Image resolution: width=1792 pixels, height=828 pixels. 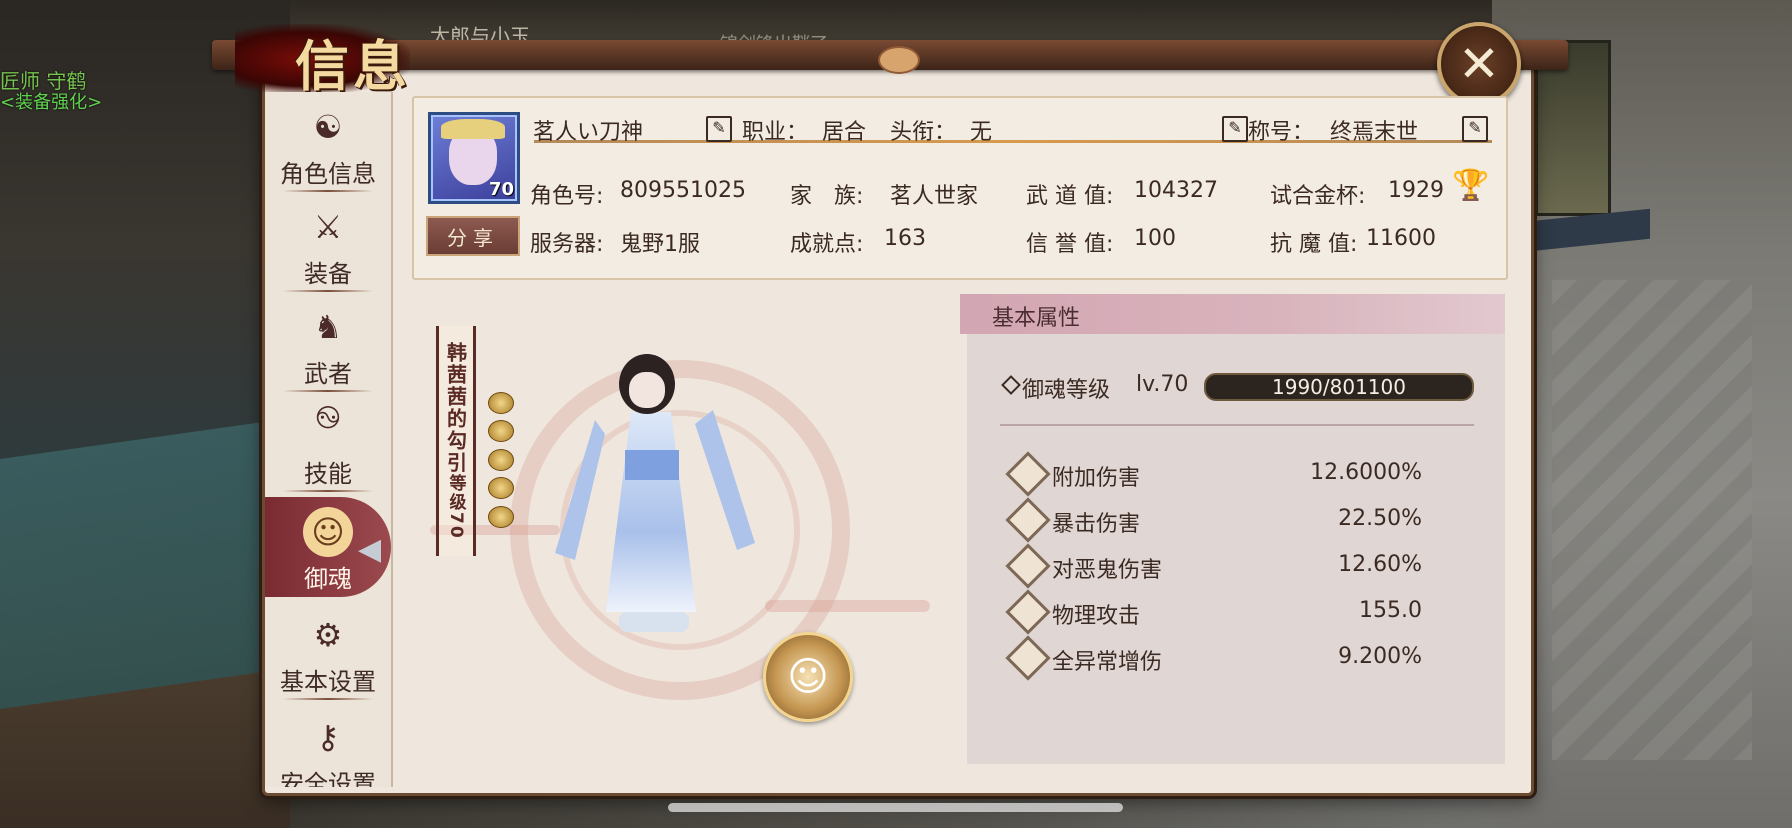 I want to click on sidebar-item-skill: ࿊ 技能, so click(x=328, y=442).